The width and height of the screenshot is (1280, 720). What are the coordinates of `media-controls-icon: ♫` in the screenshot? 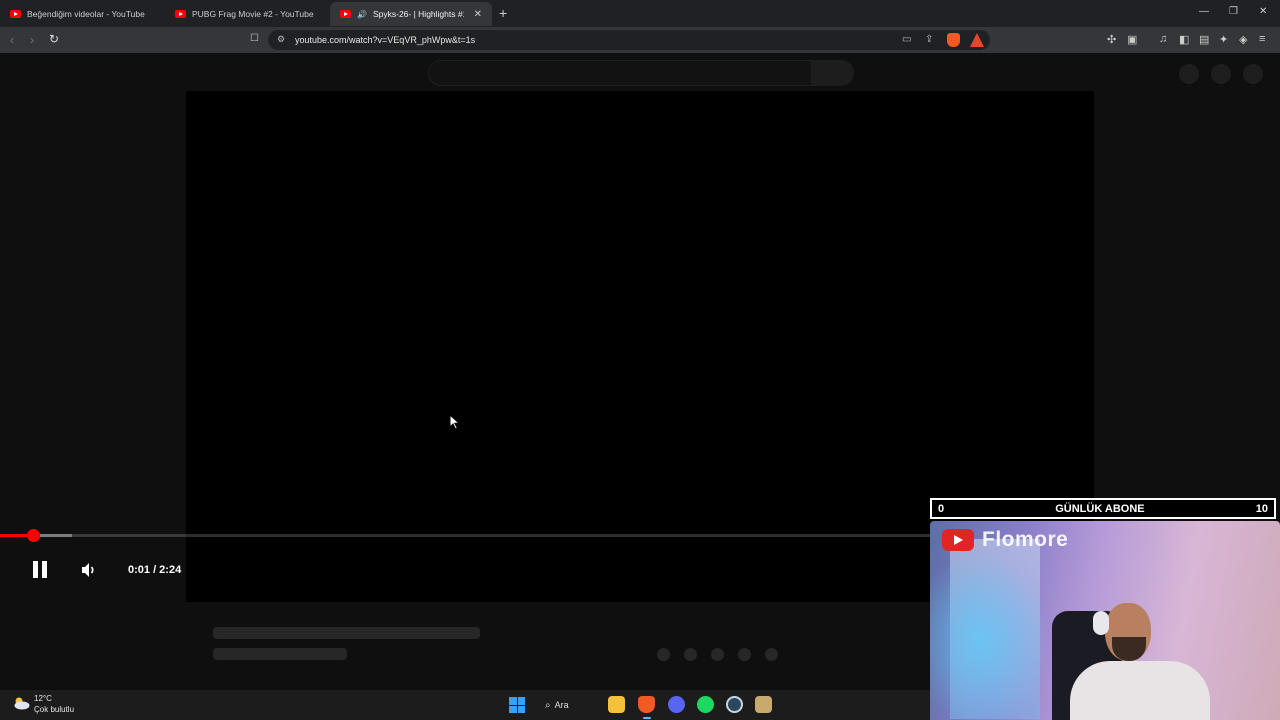 It's located at (1163, 39).